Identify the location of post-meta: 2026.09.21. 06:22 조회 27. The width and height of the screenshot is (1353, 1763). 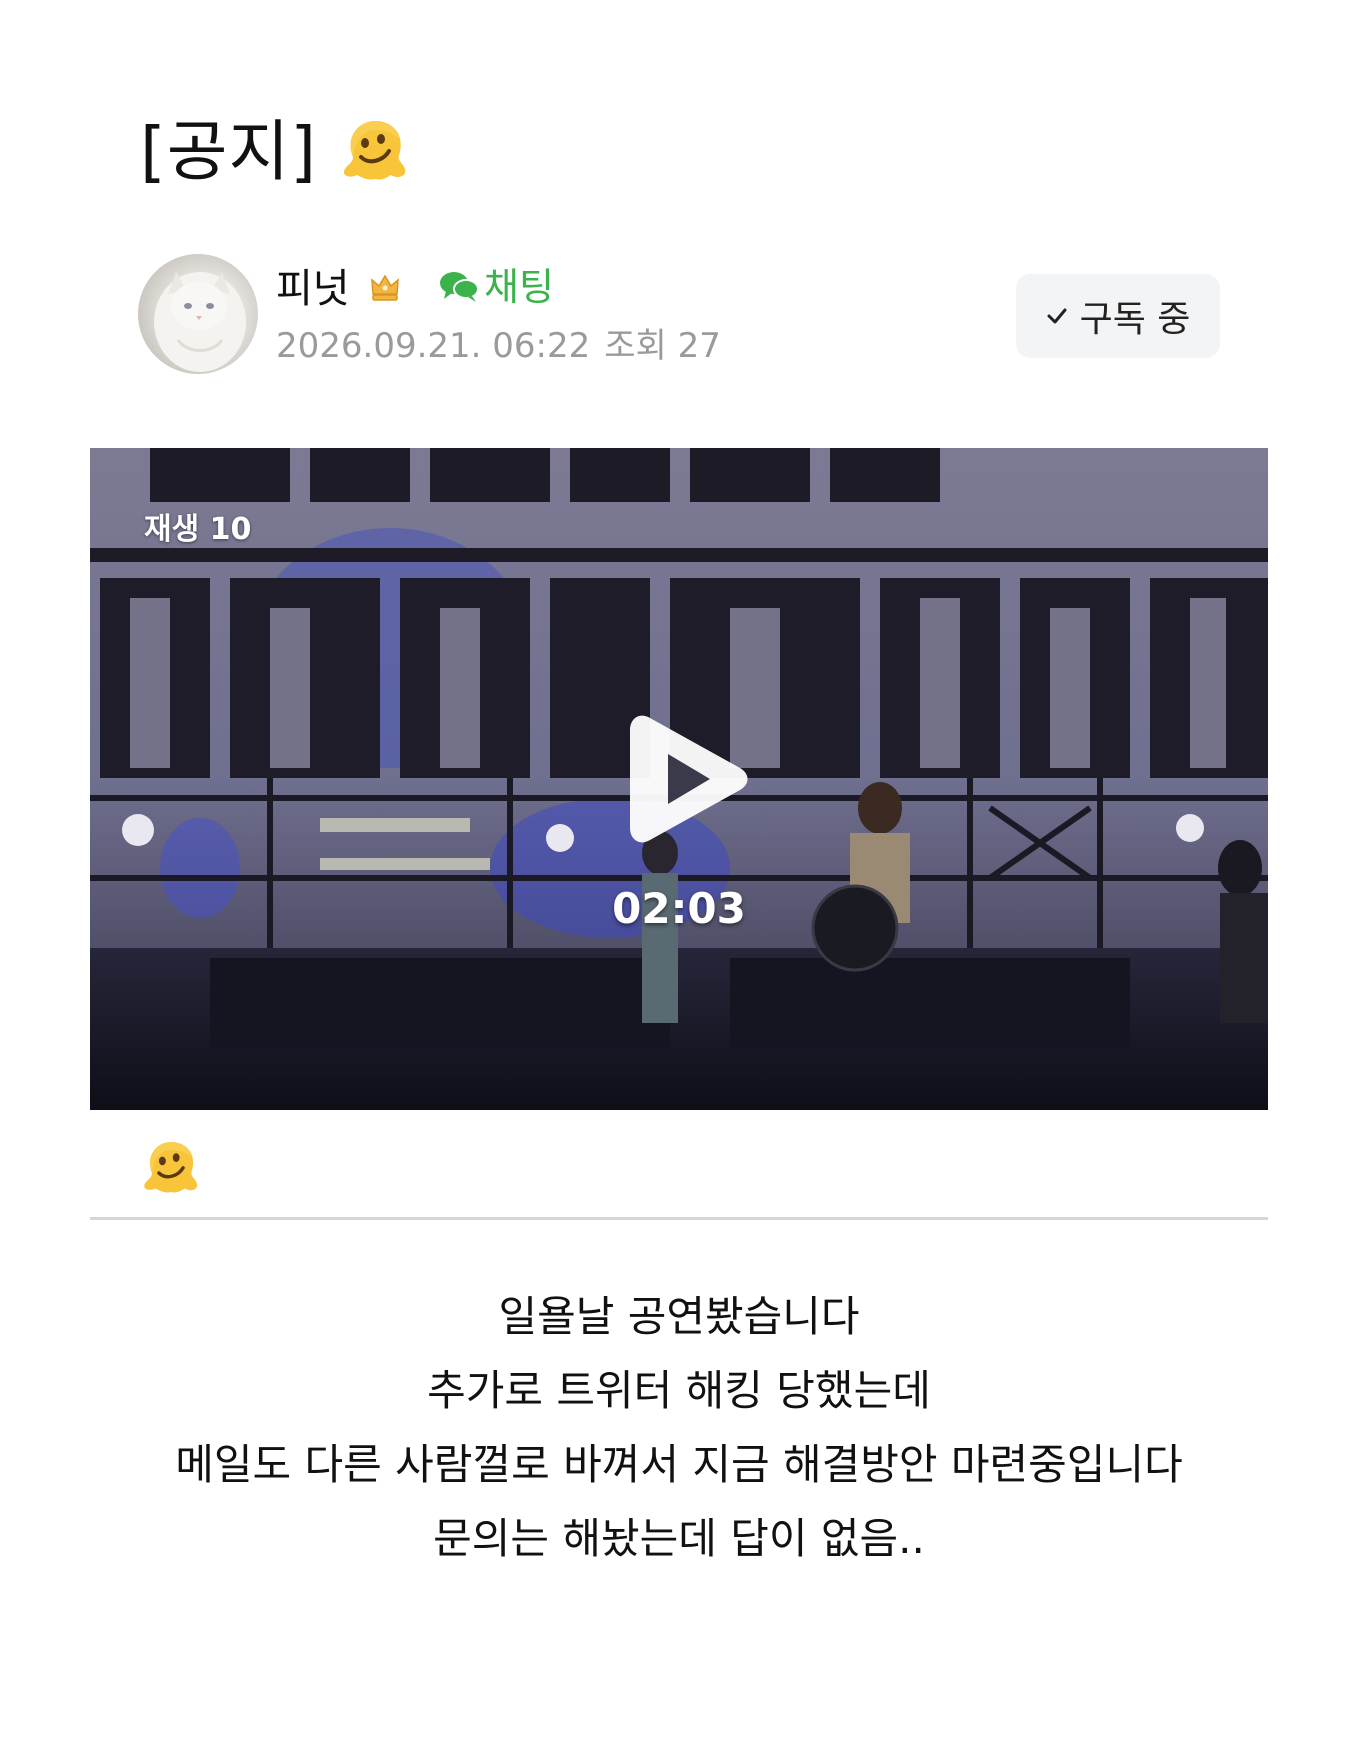
(498, 346).